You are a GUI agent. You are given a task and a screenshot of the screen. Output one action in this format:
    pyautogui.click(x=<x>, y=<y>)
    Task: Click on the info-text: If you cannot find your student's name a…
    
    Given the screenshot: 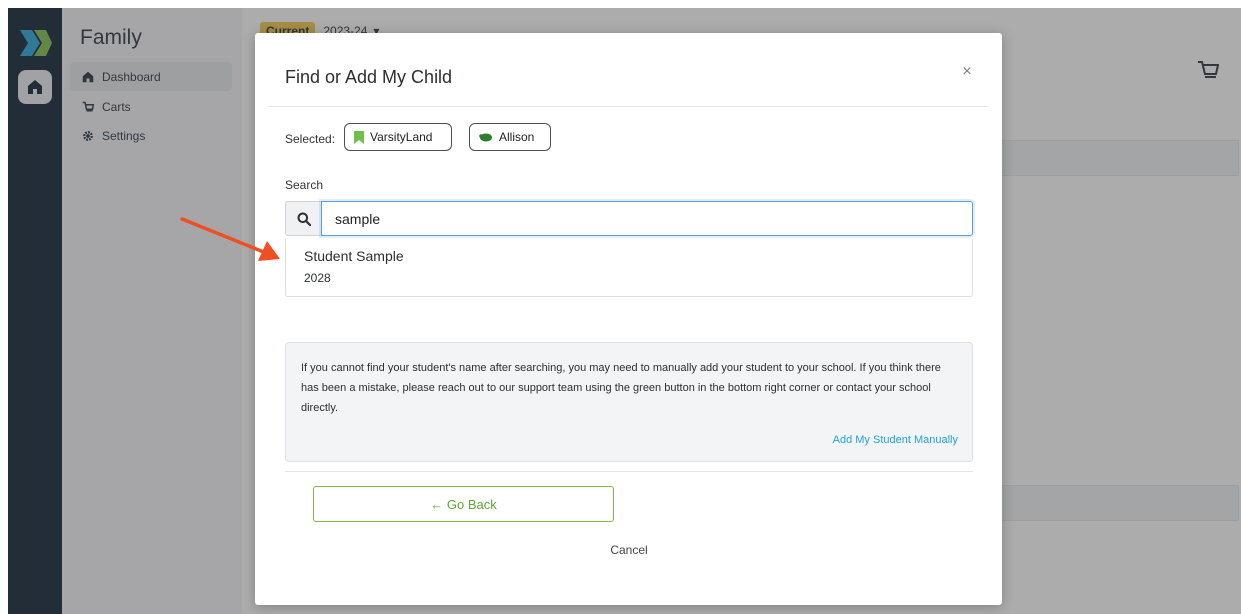 What is the action you would take?
    pyautogui.click(x=621, y=388)
    